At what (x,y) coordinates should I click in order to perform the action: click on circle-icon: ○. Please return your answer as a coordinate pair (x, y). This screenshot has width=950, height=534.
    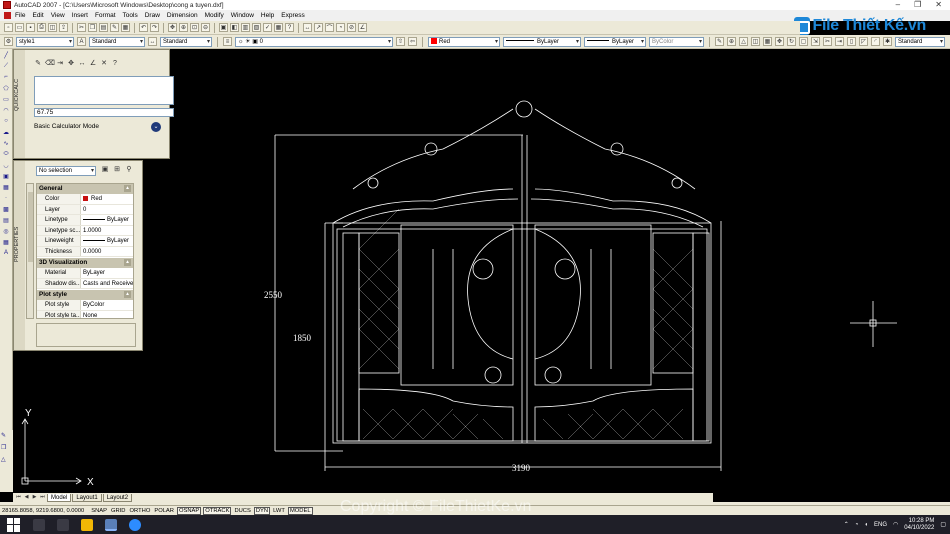
    Looking at the image, I should click on (6, 121).